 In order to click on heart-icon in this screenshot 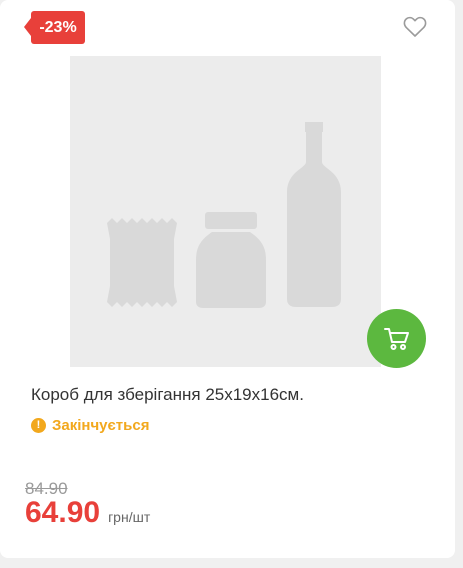, I will do `click(415, 27)`.